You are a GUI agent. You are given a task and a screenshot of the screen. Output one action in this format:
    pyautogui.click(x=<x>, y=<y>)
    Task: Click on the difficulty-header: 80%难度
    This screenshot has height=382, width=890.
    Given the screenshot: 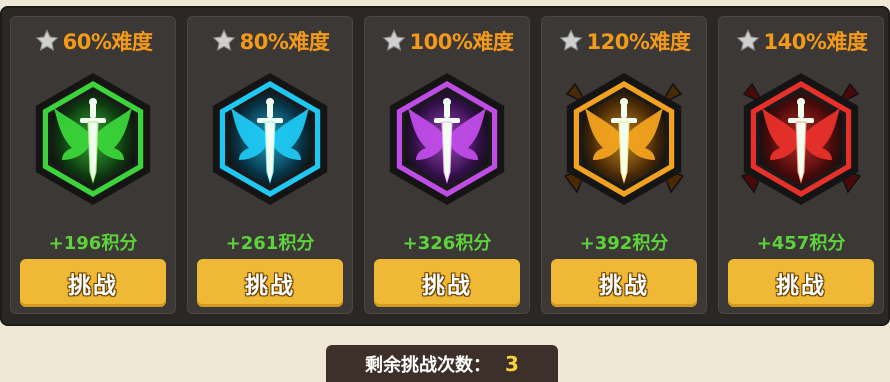 What is the action you would take?
    pyautogui.click(x=270, y=41)
    